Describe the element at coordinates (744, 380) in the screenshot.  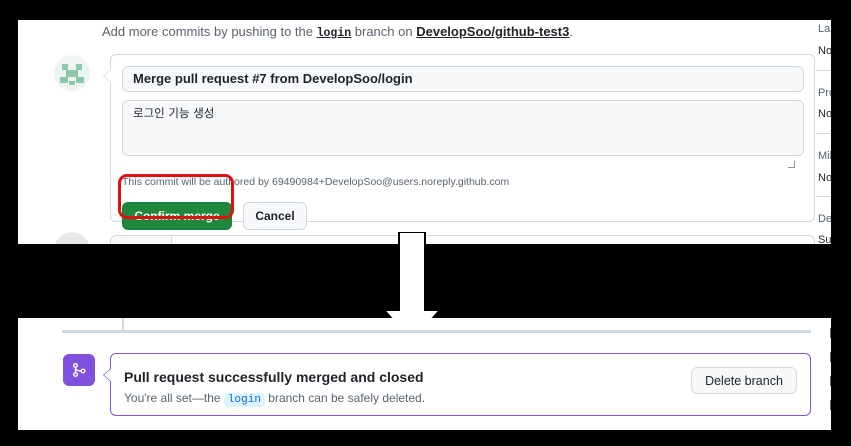
I see `delete-branch-button: Delete branch` at that location.